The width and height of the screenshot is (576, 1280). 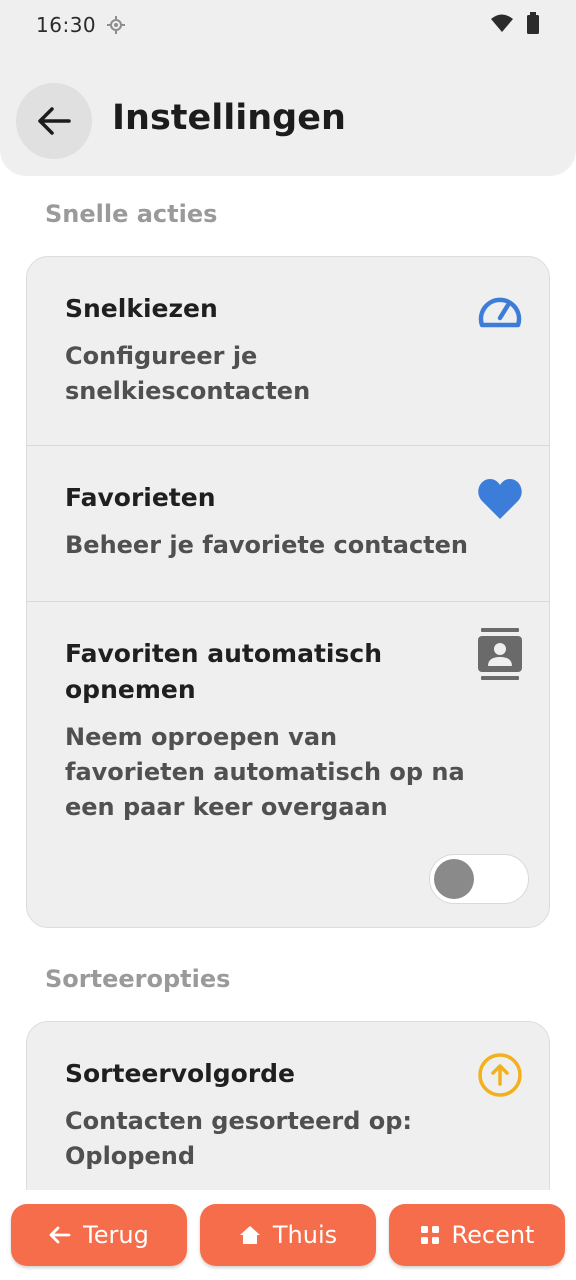 I want to click on back-button, so click(x=54, y=121).